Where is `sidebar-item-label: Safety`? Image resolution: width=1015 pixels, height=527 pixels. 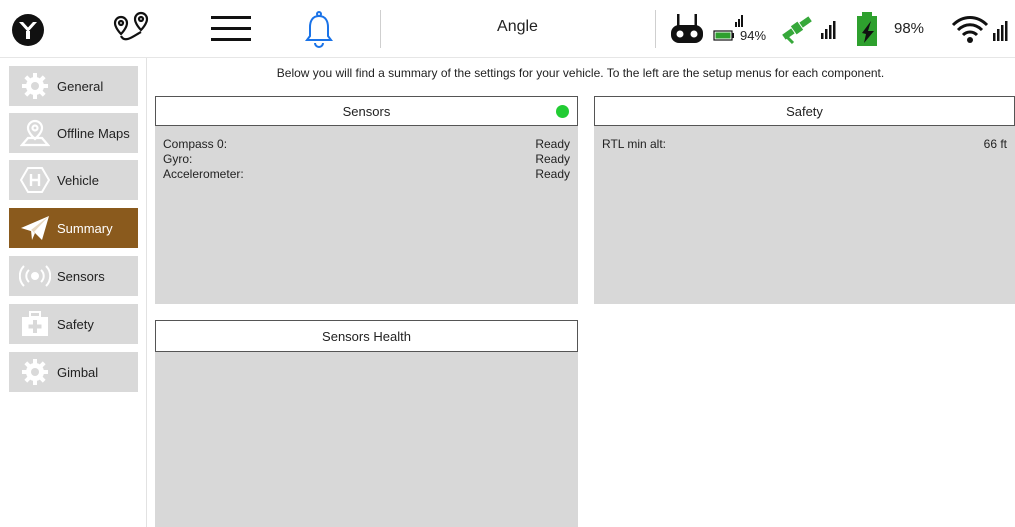
sidebar-item-label: Safety is located at coordinates (75, 324).